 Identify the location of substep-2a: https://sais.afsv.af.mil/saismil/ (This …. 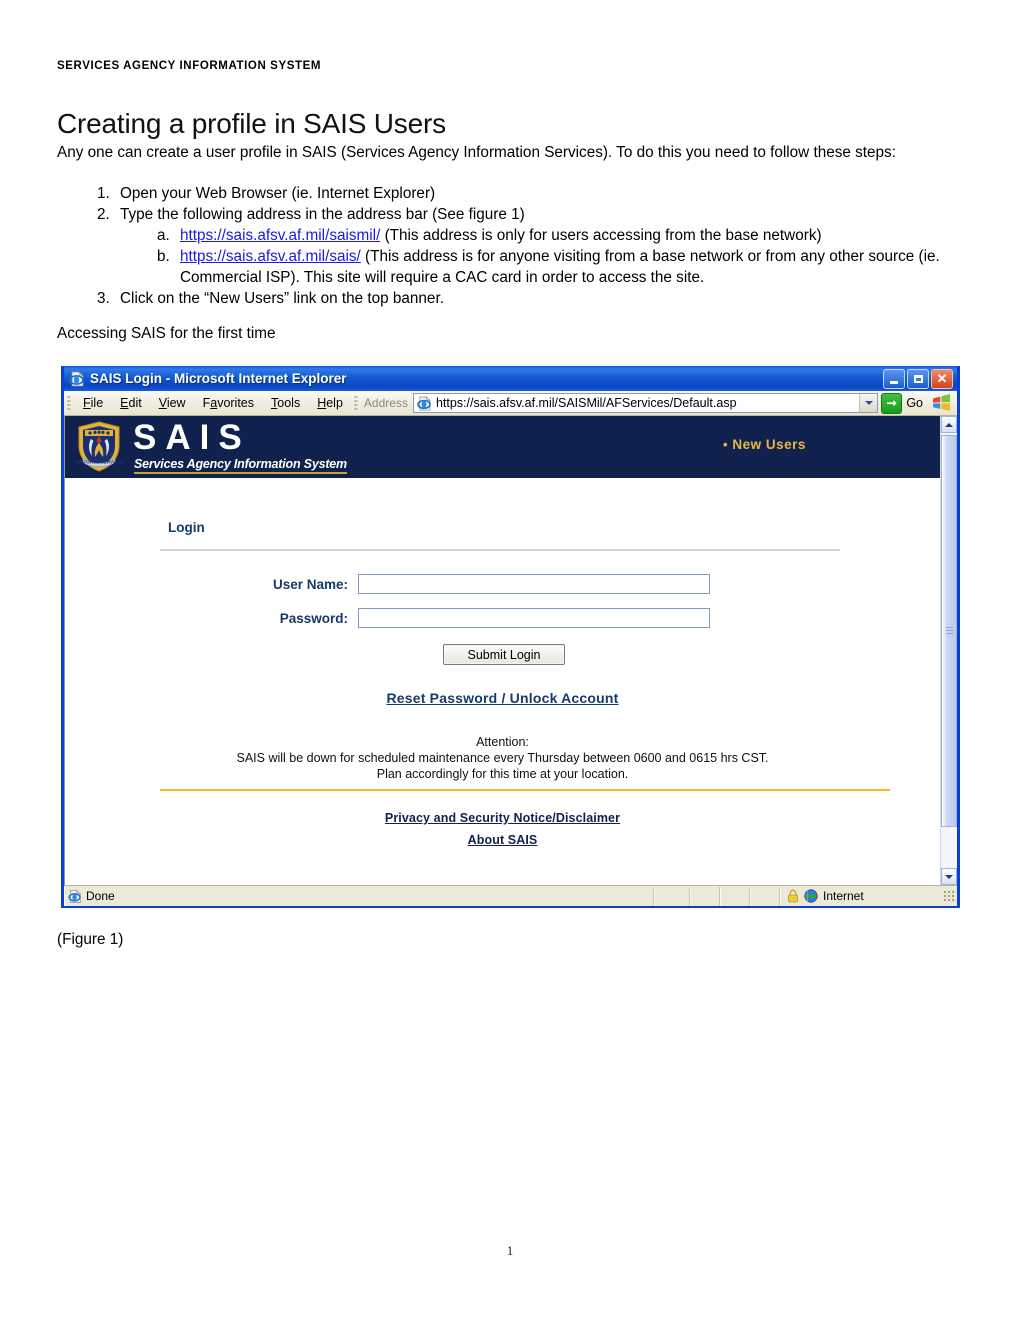
(589, 235).